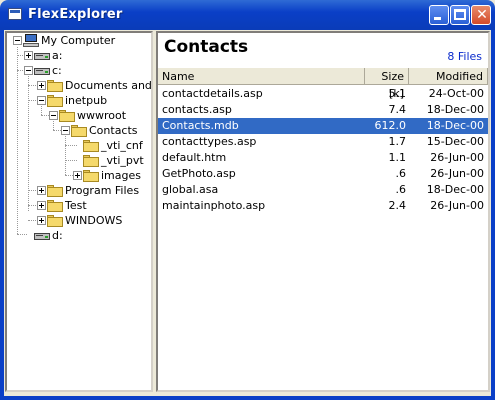 This screenshot has height=400, width=495. I want to click on tree-label: WINDOWS, so click(94, 220).